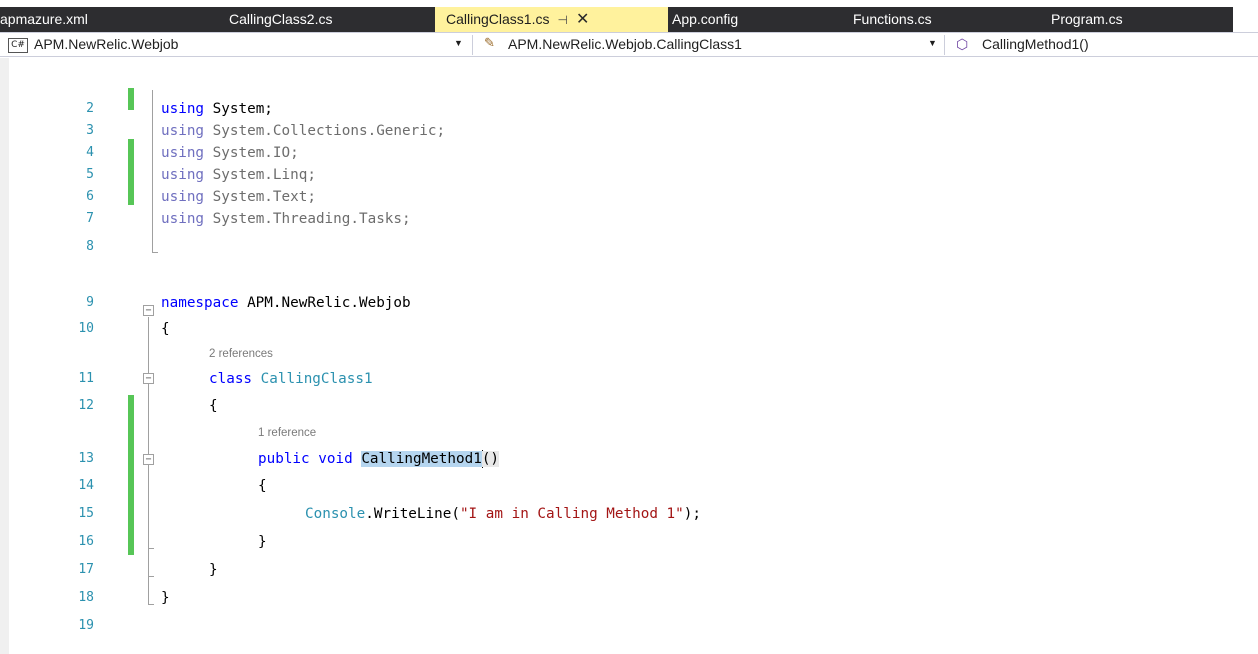 This screenshot has width=1258, height=654. What do you see at coordinates (67, 247) in the screenshot?
I see `line-number: 8` at bounding box center [67, 247].